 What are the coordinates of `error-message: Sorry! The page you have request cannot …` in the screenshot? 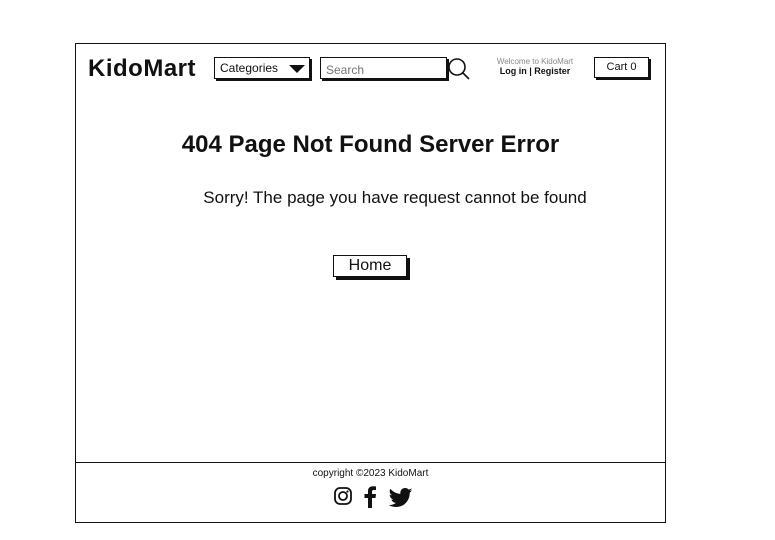 It's located at (395, 197).